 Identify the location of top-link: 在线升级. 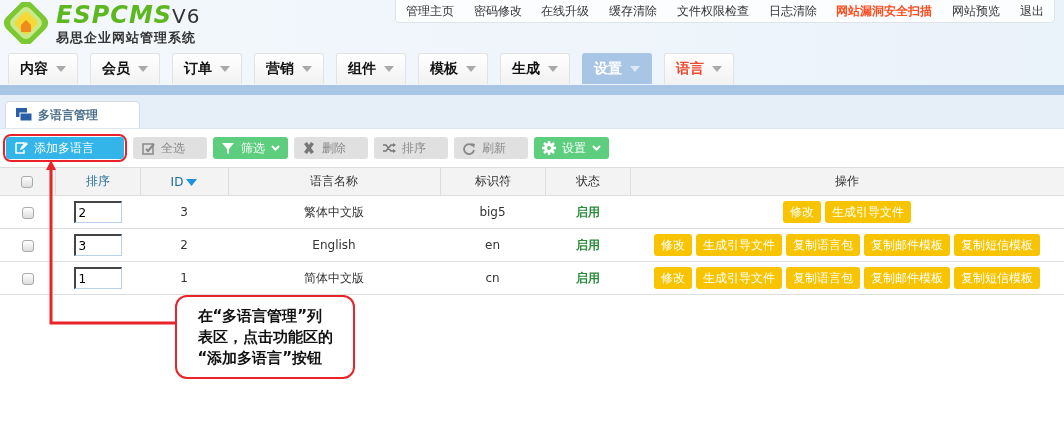
(565, 11).